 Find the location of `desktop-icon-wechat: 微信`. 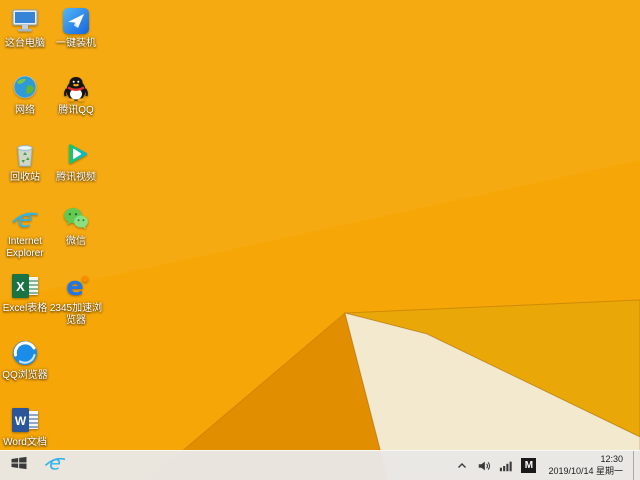

desktop-icon-wechat: 微信 is located at coordinates (76, 226).